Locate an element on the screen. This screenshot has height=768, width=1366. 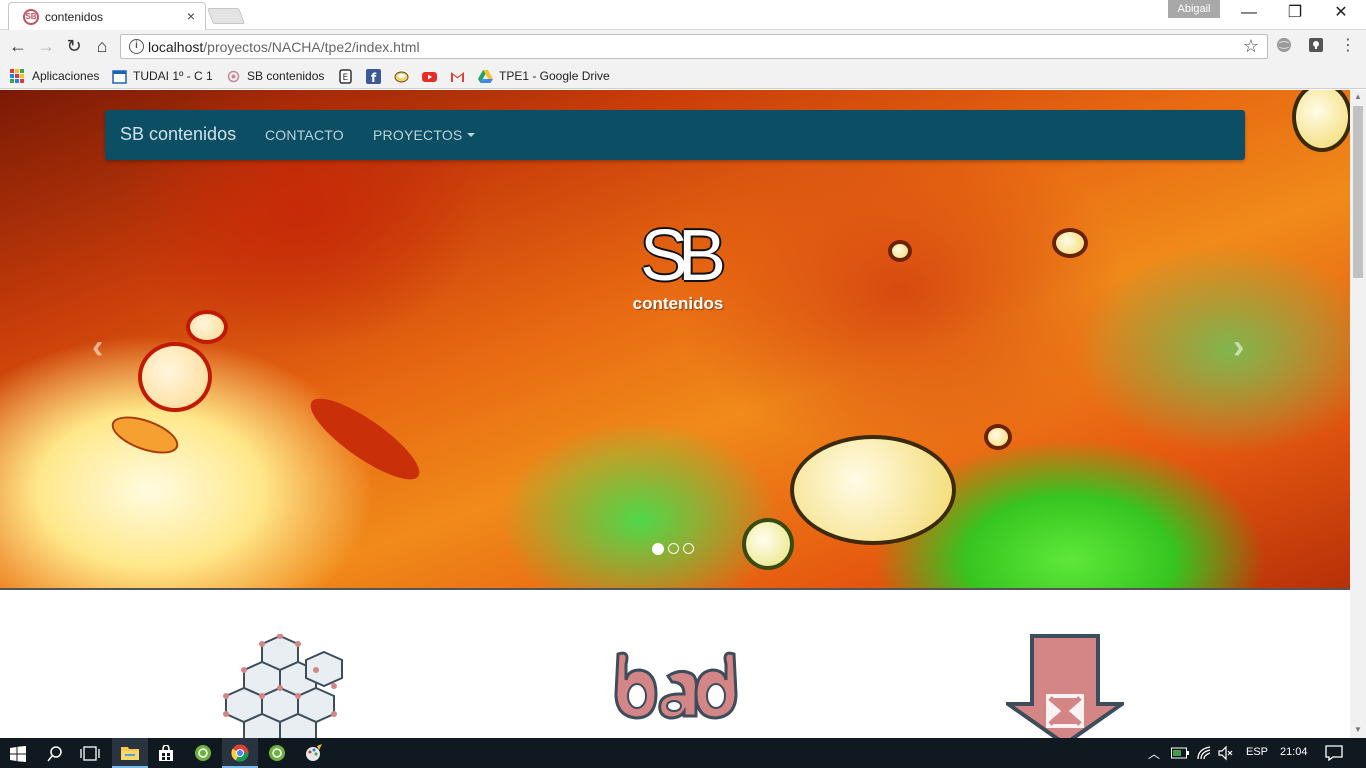
search-icon is located at coordinates (55, 754).